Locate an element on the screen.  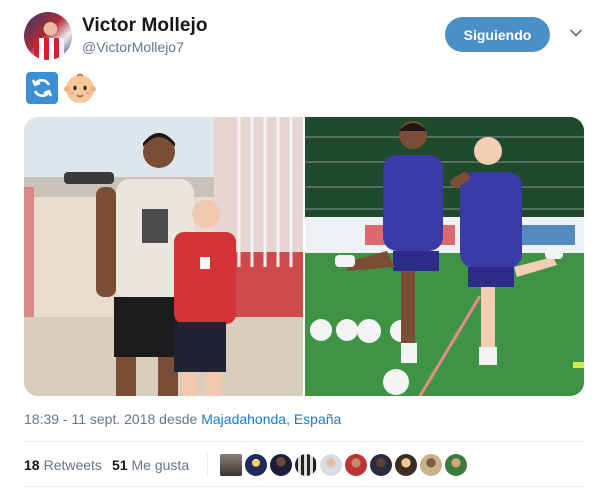
likes-label: Me gusta is located at coordinates (160, 465).